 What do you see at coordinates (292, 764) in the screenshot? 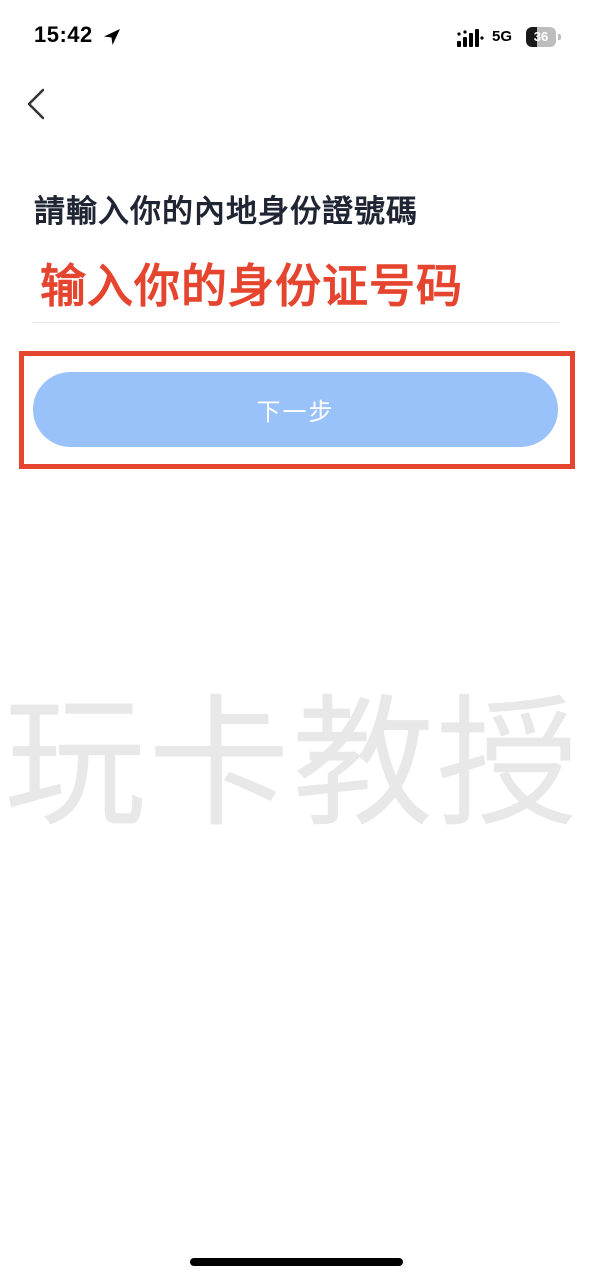
I see `watermark-text: 玩卡教授` at bounding box center [292, 764].